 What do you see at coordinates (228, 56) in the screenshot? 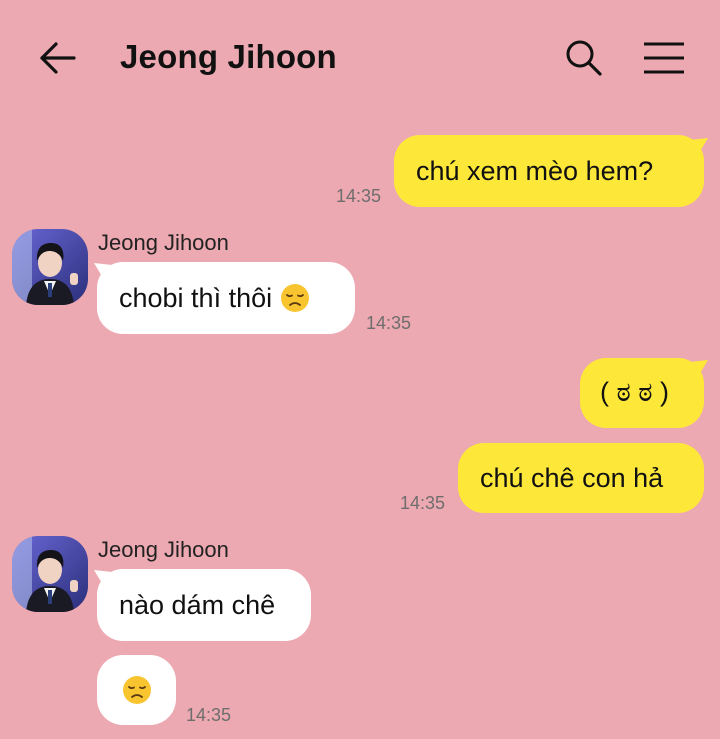
I see `chat-title: Jeong Jihoon` at bounding box center [228, 56].